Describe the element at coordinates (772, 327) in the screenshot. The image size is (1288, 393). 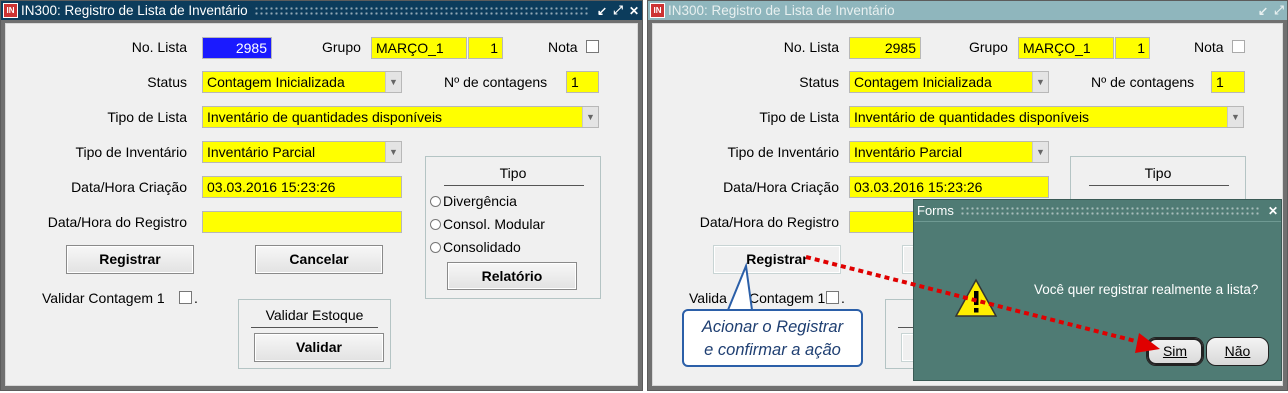
I see `callout-line-1: Acionar o Registrar` at that location.